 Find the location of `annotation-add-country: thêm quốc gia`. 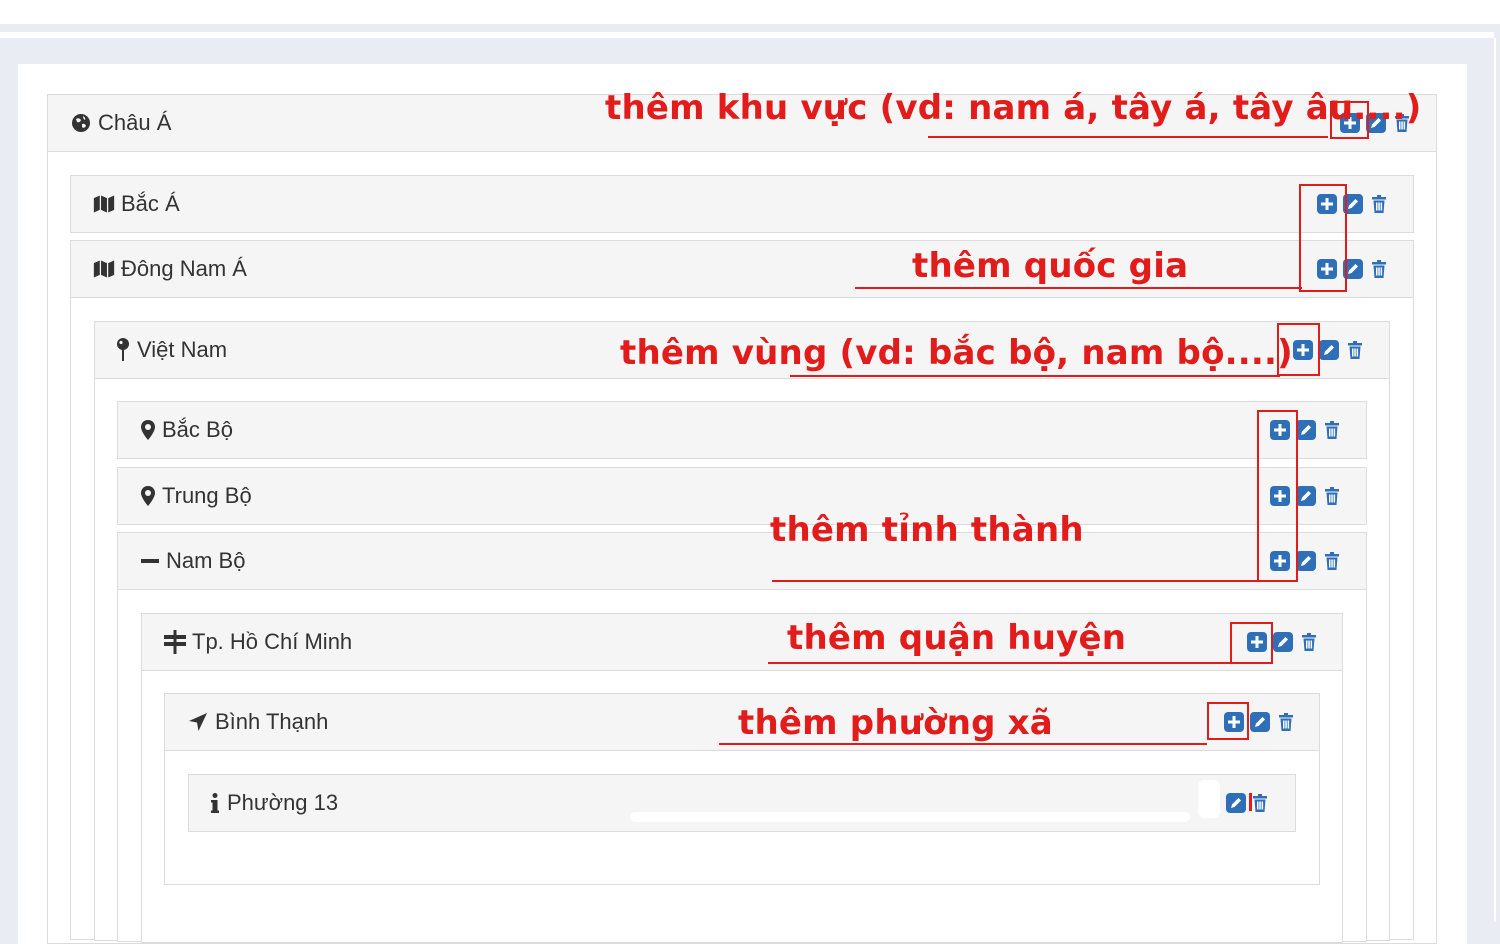

annotation-add-country: thêm quốc gia is located at coordinates (1050, 266).